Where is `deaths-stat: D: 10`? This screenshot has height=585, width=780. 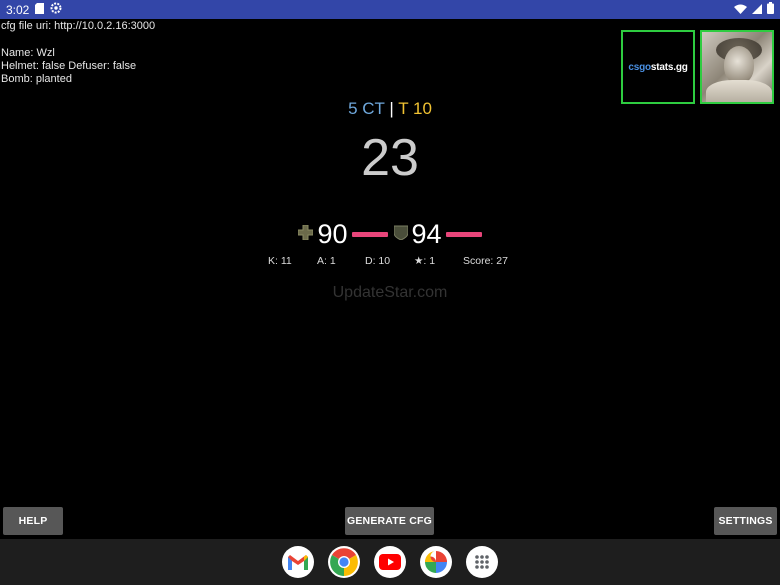
deaths-stat: D: 10 is located at coordinates (378, 261).